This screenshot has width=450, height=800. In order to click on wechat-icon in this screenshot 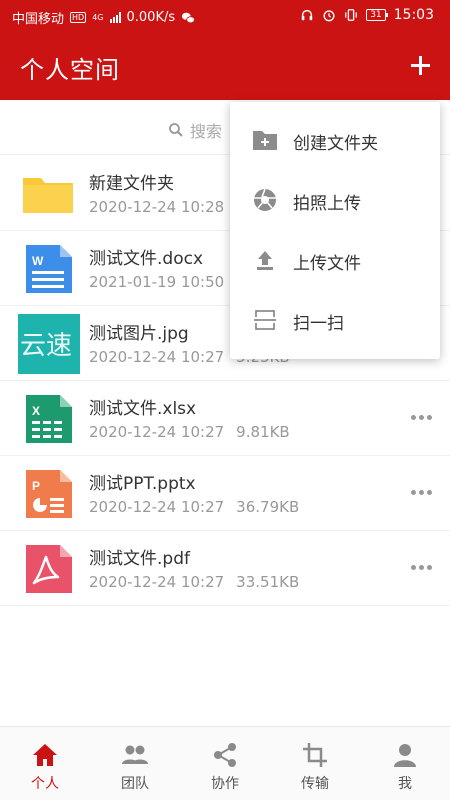, I will do `click(189, 17)`.